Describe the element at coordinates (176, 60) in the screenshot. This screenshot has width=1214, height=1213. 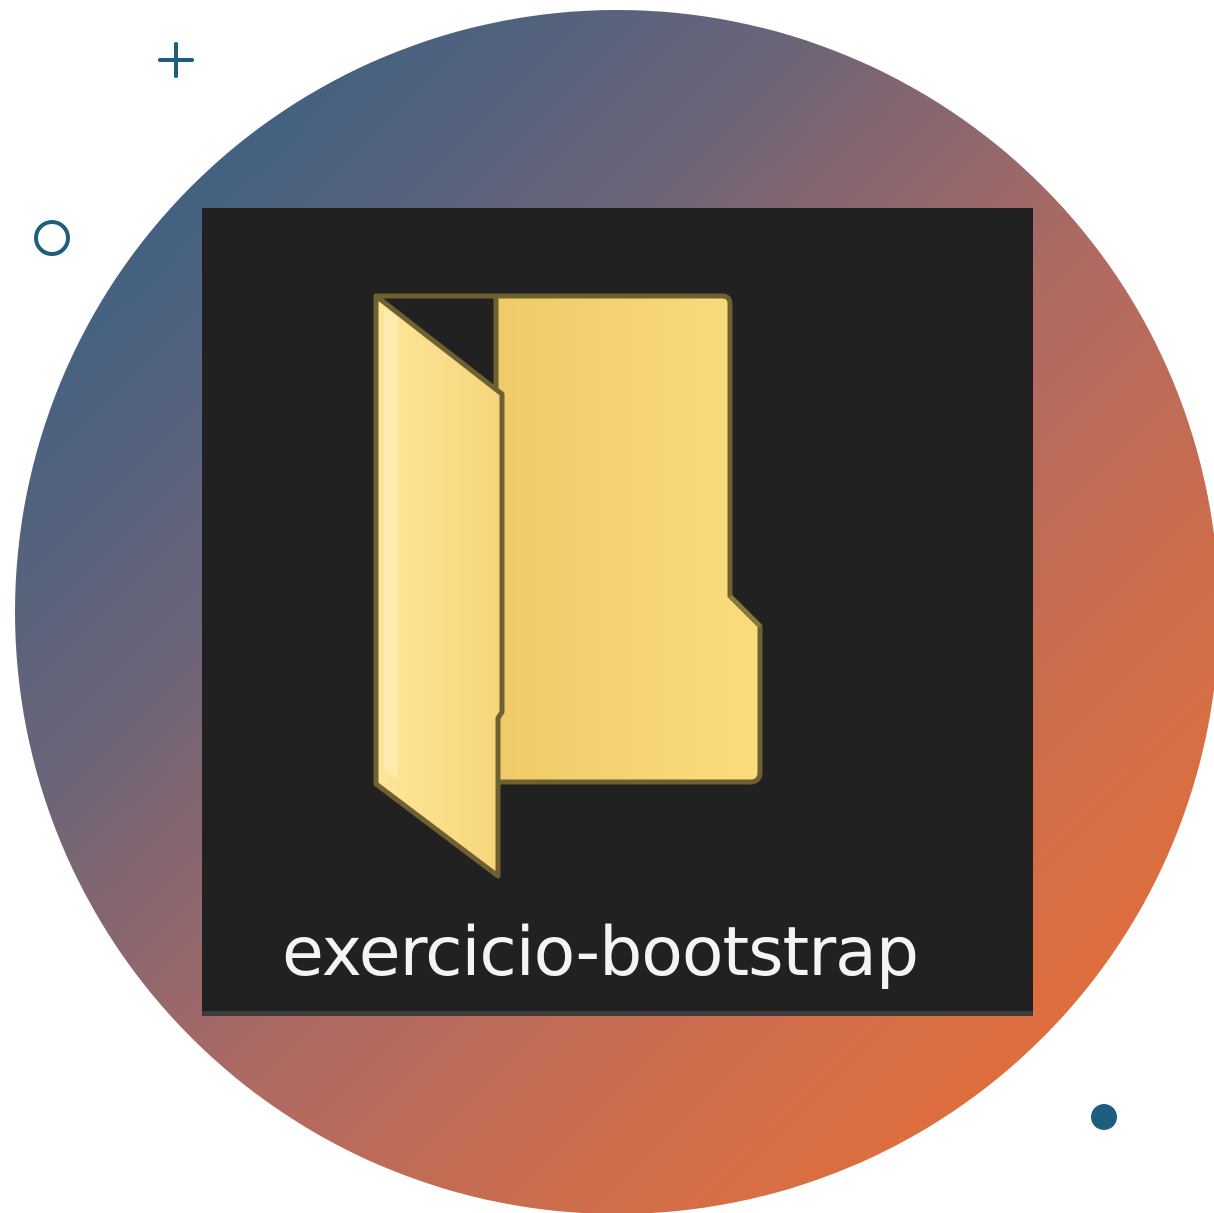
I see `plus-icon` at that location.